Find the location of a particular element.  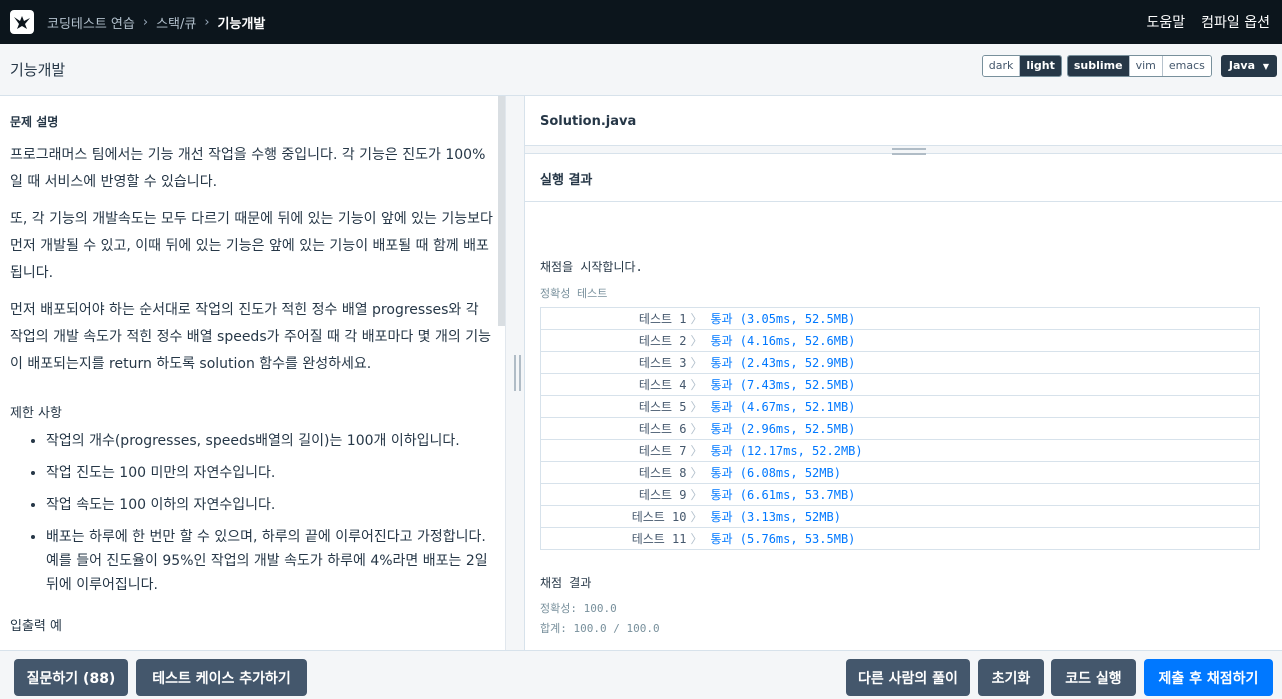

test-result: 통과 (2.43ms, 52.9MB) is located at coordinates (984, 362).